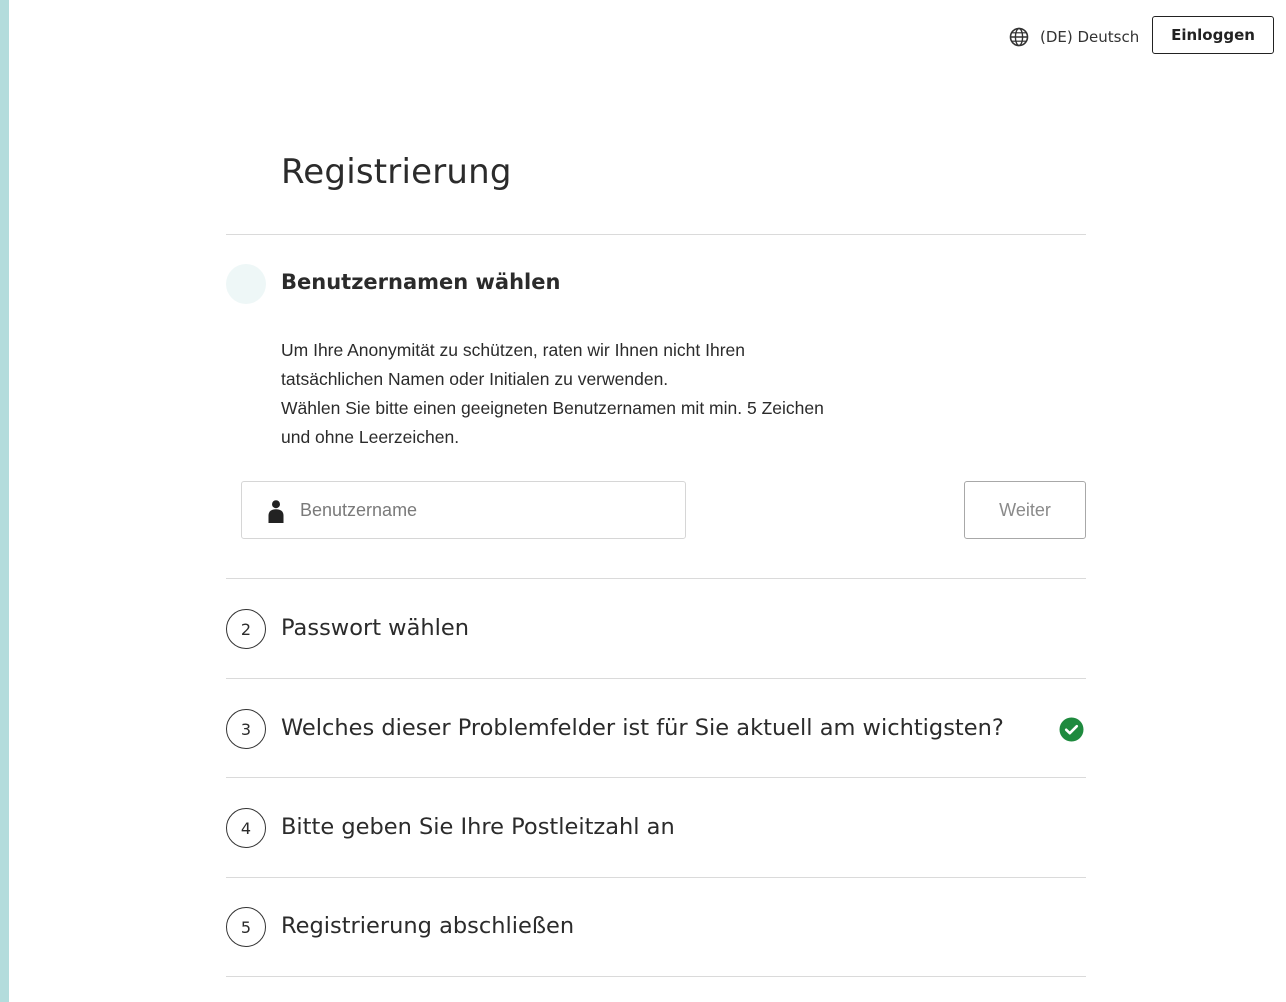 The image size is (1286, 1002). I want to click on user-icon, so click(276, 511).